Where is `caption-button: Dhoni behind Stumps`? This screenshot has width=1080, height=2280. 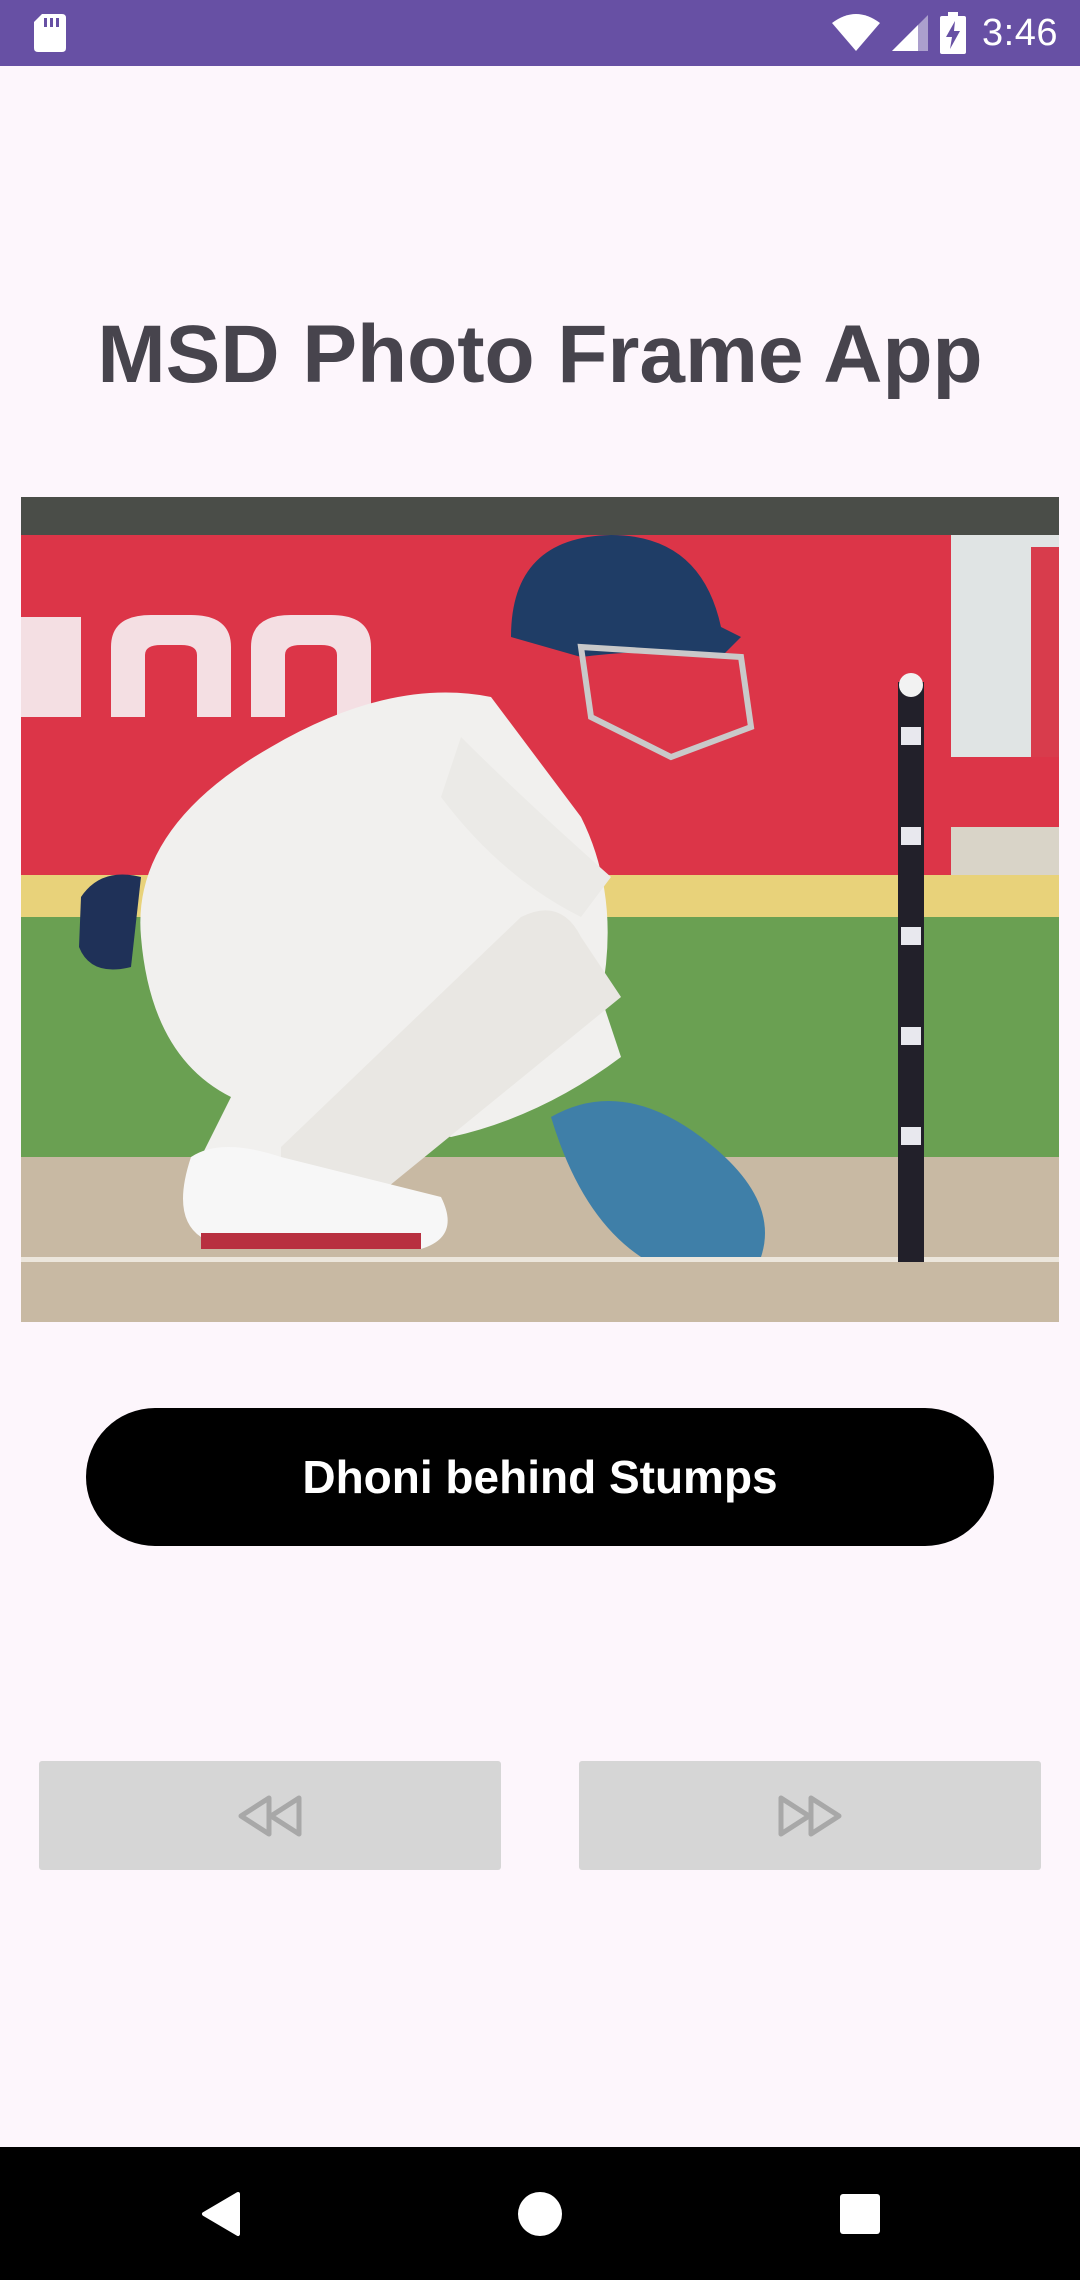
caption-button: Dhoni behind Stumps is located at coordinates (540, 1477).